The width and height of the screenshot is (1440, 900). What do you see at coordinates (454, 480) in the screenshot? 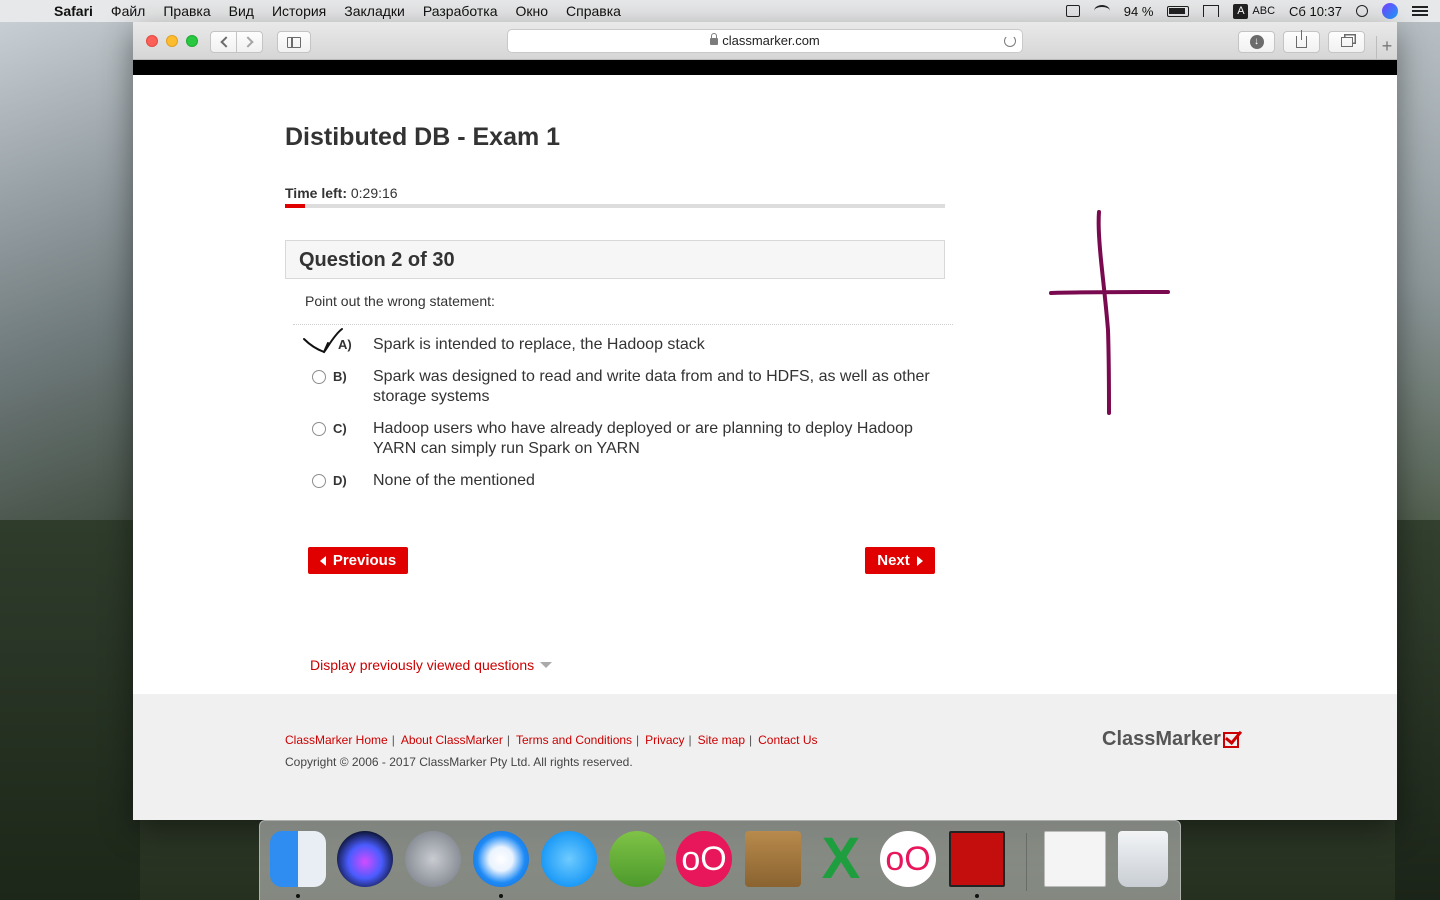
I see `answer-text: None of the mentioned` at bounding box center [454, 480].